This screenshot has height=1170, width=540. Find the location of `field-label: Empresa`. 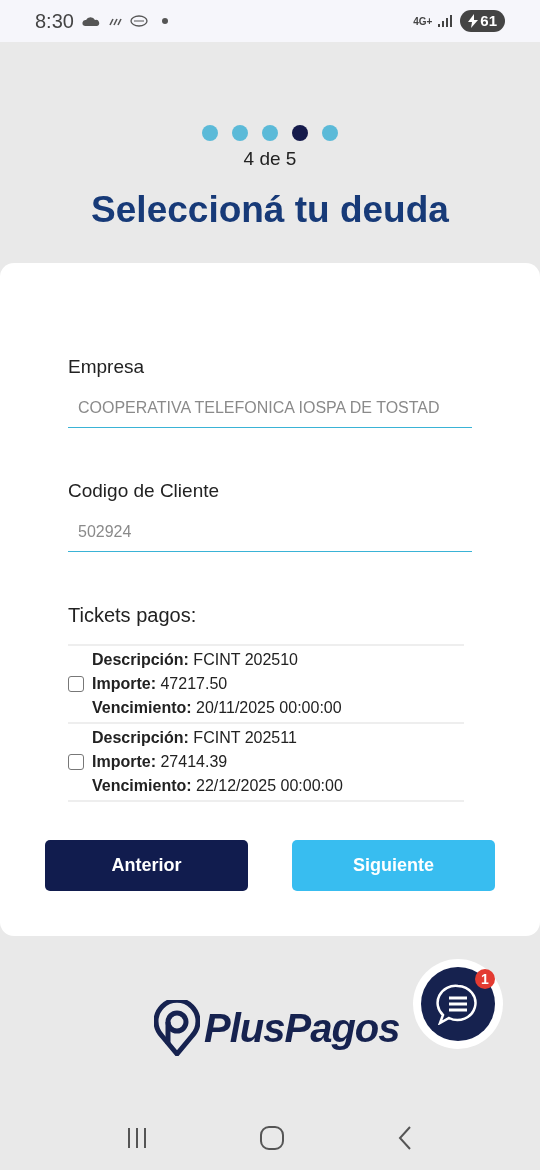

field-label: Empresa is located at coordinates (107, 367).